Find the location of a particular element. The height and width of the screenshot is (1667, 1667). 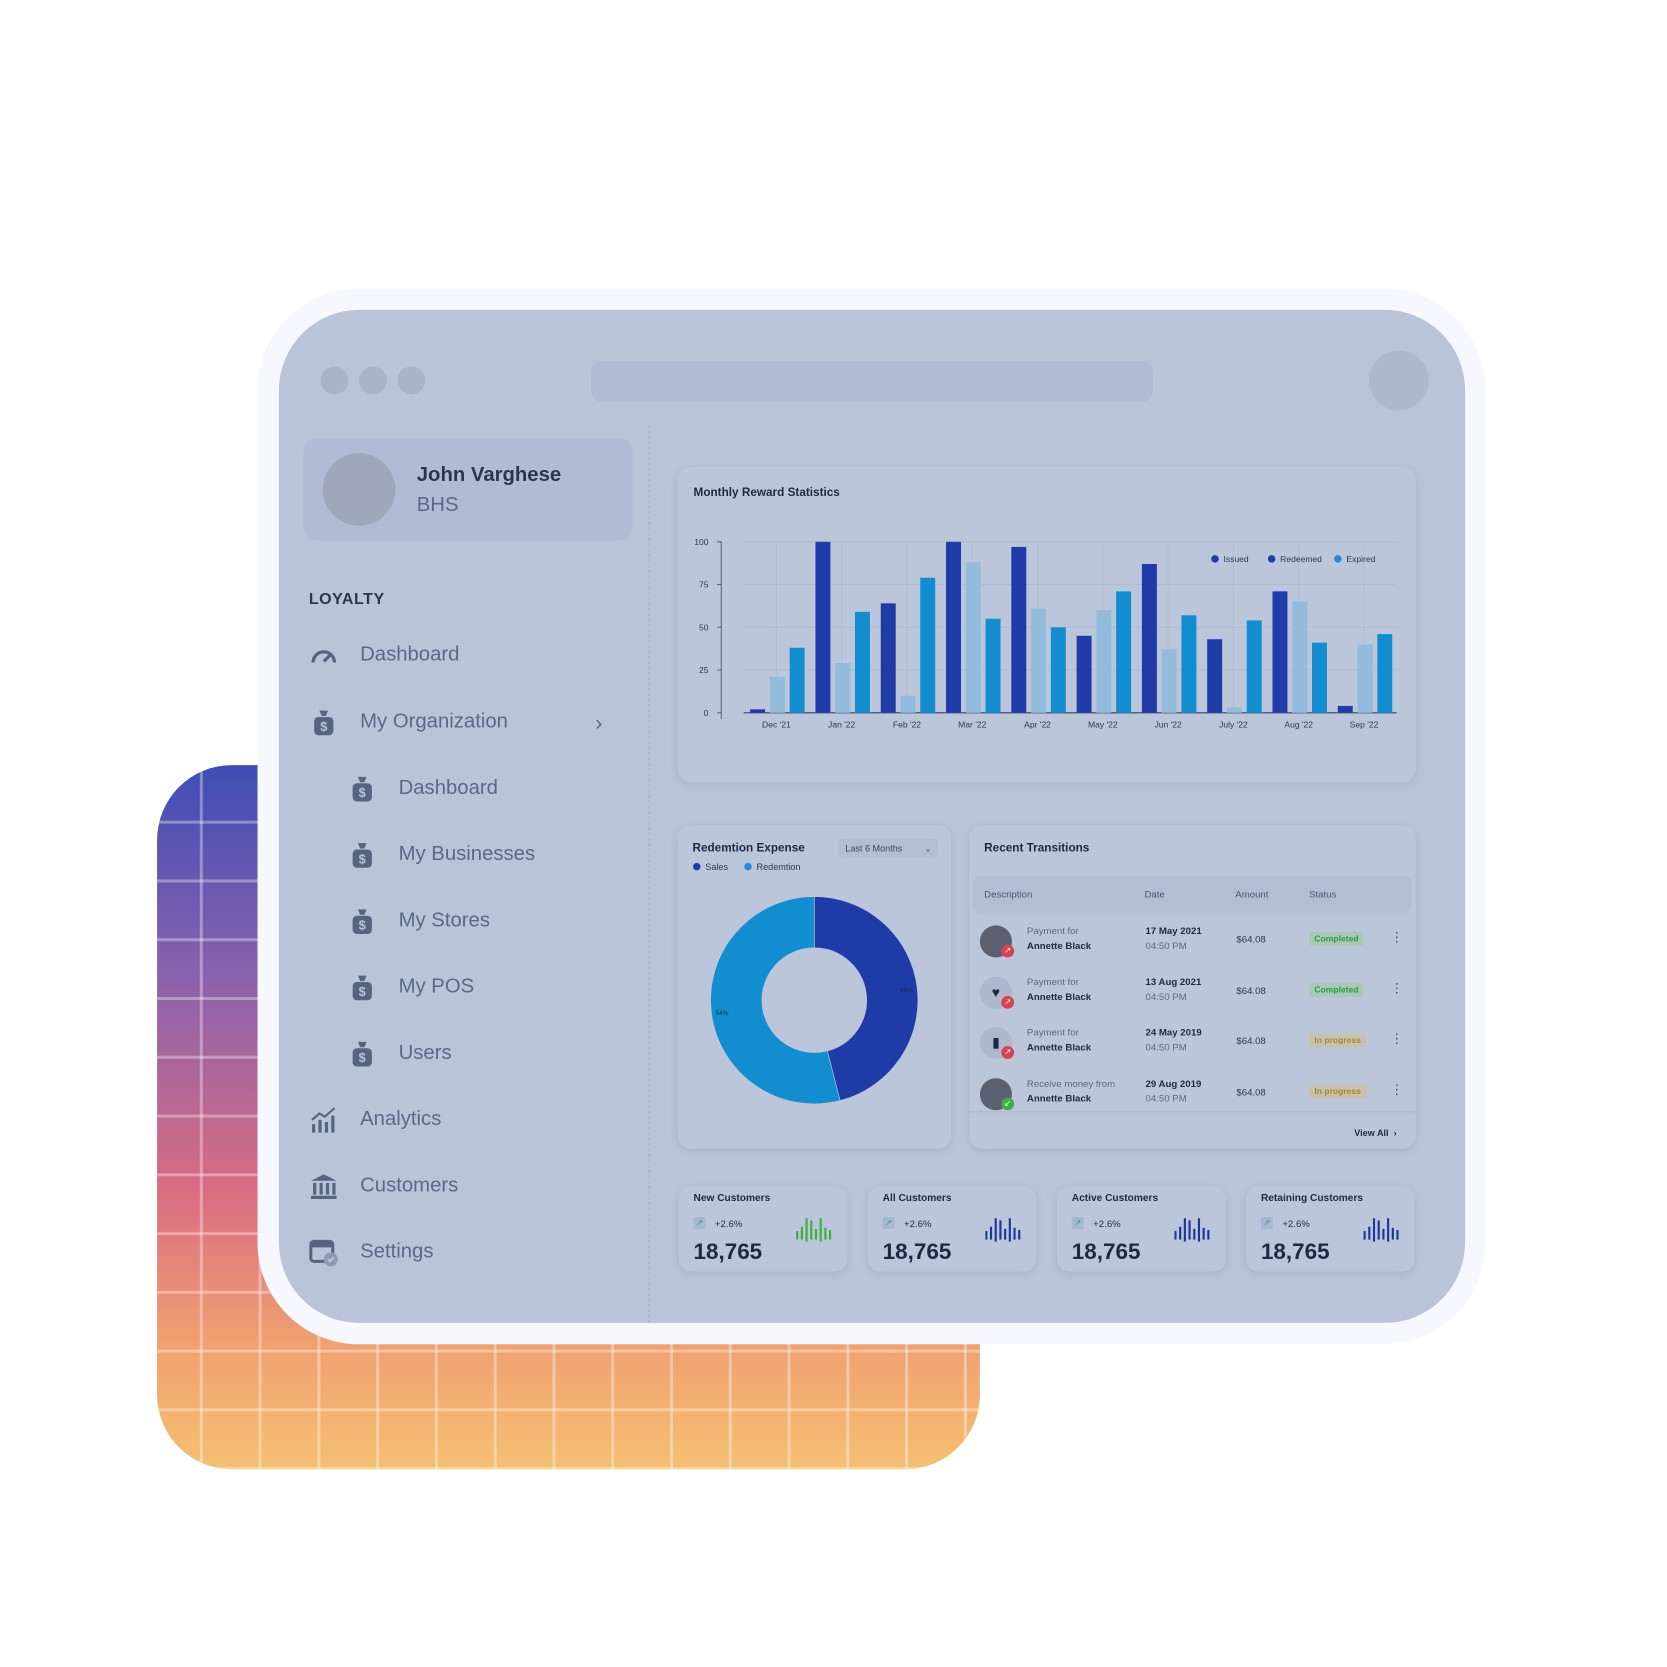

sidebar-item-label: Settings is located at coordinates (397, 1252).